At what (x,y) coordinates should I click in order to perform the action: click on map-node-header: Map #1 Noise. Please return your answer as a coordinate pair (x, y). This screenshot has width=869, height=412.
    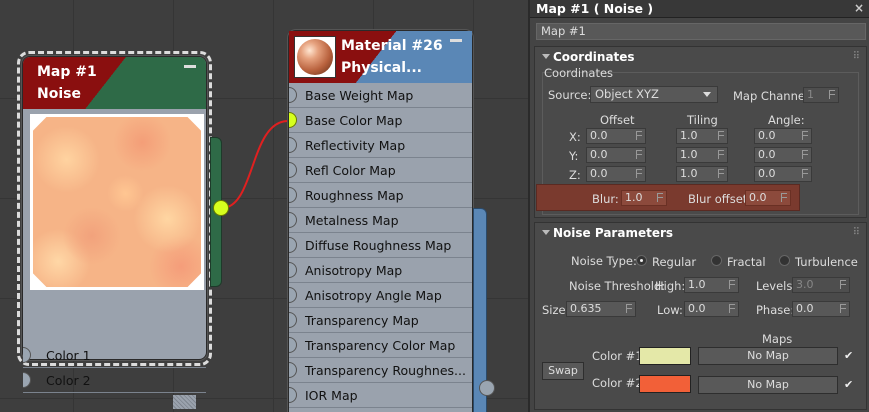
    Looking at the image, I should click on (114, 83).